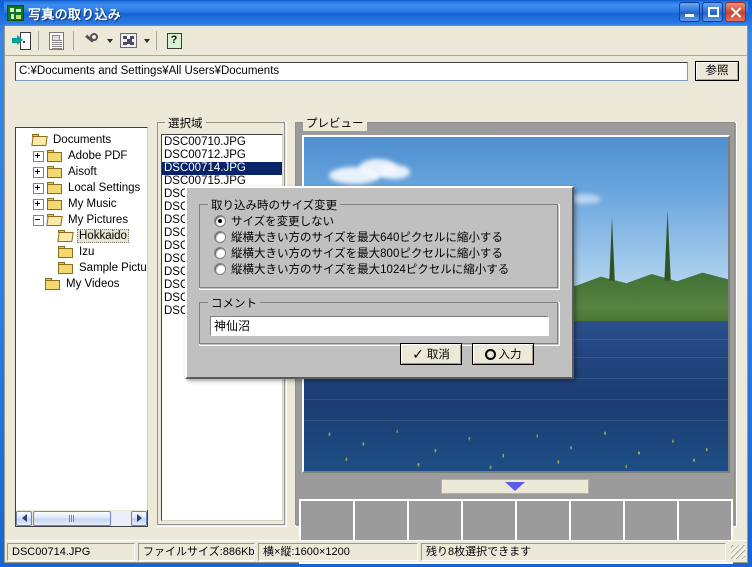 The width and height of the screenshot is (752, 567). What do you see at coordinates (24, 518) in the screenshot?
I see `scroll-left-icon` at bounding box center [24, 518].